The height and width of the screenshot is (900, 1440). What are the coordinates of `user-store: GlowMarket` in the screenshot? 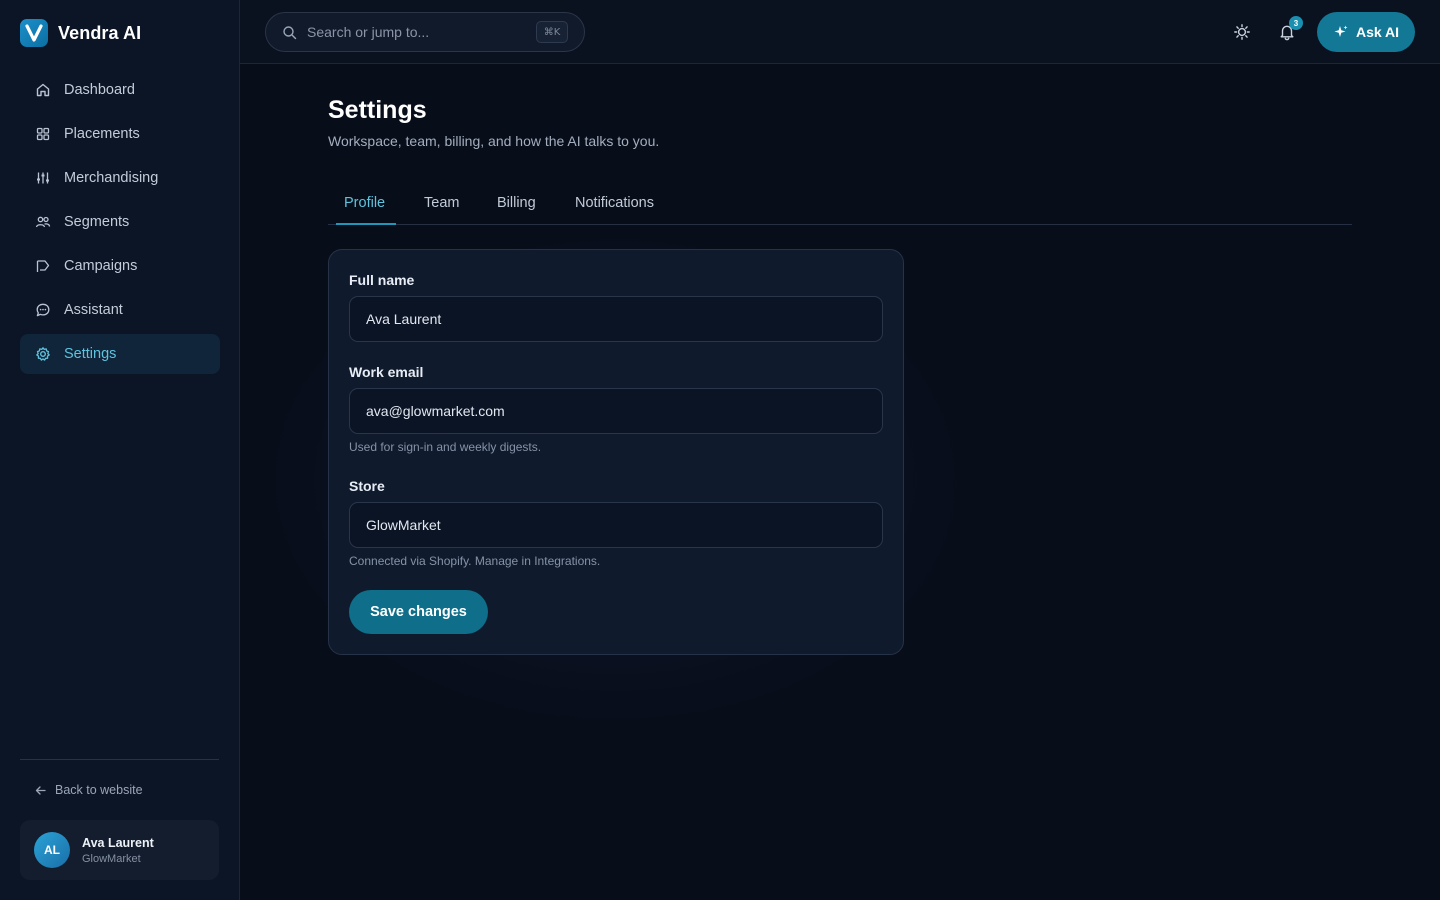 It's located at (111, 858).